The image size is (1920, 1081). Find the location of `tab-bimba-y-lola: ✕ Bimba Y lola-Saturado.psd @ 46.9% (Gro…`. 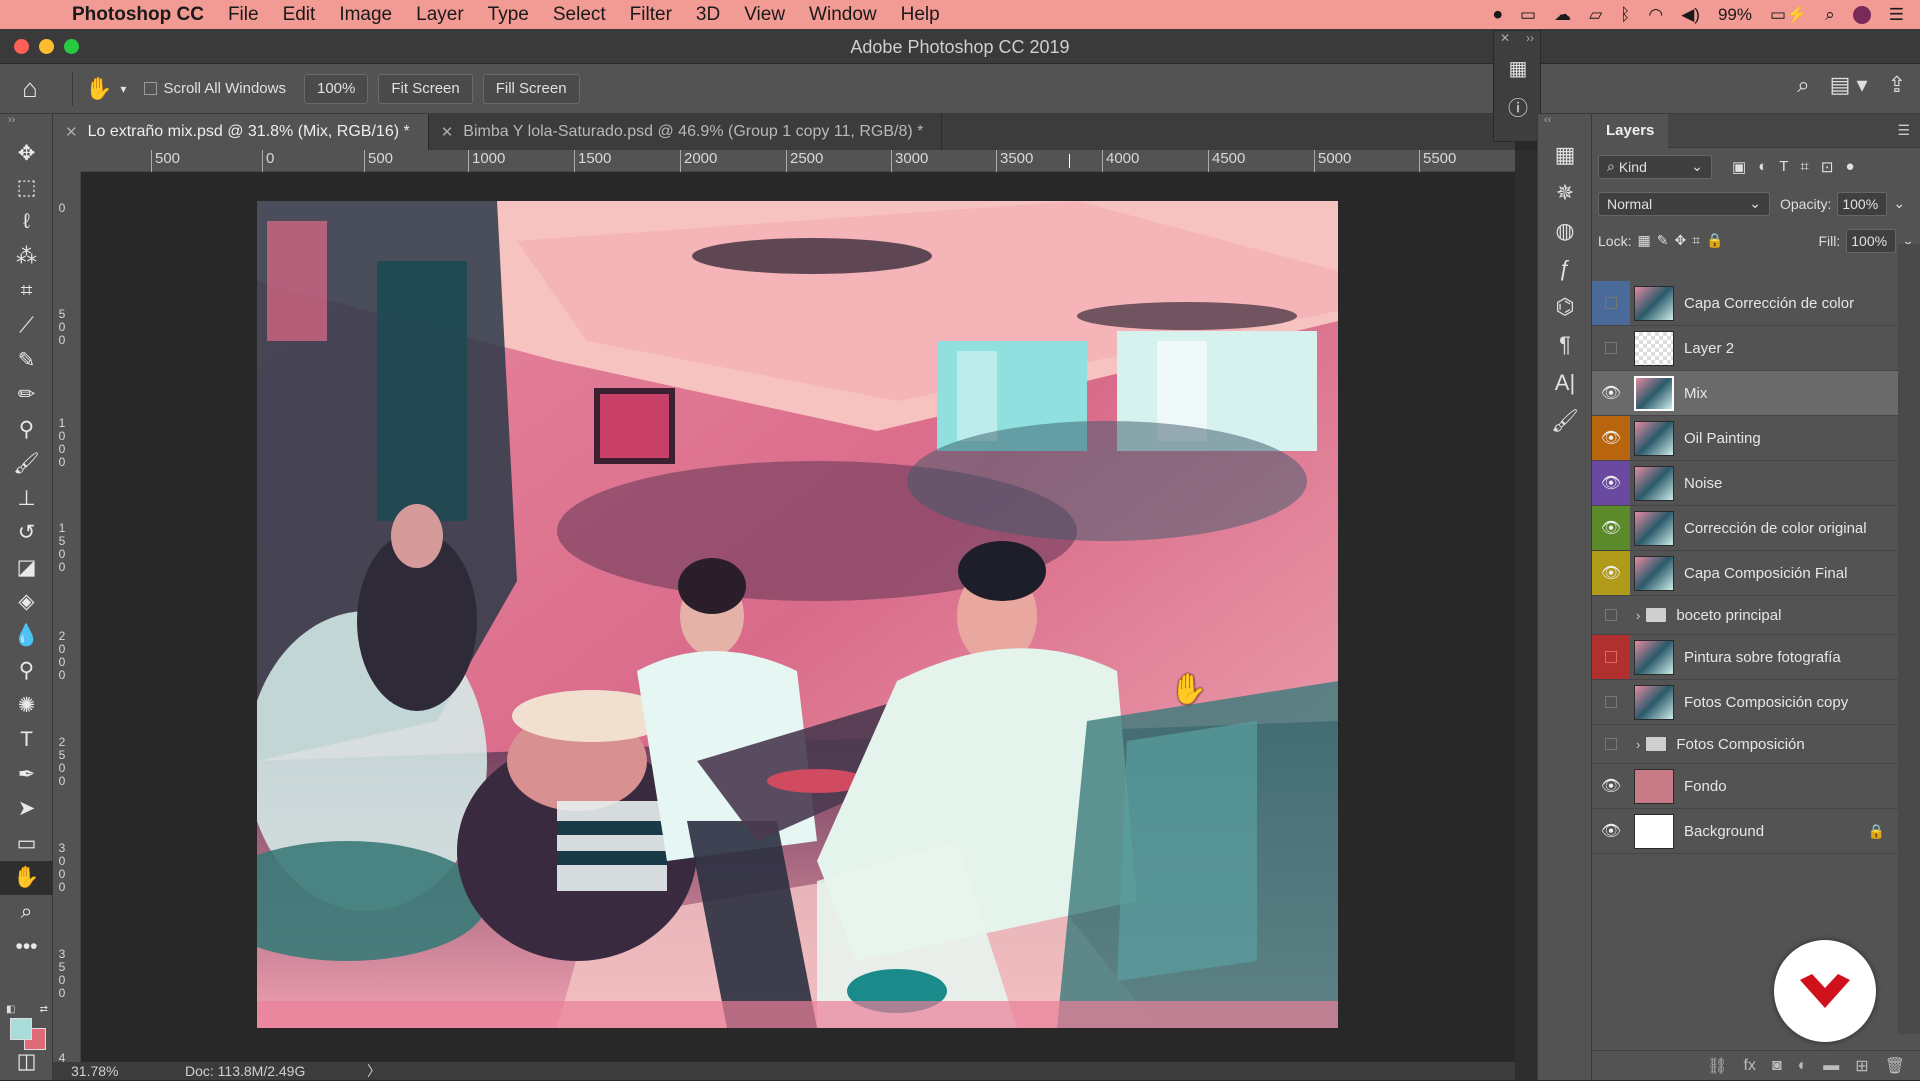

tab-bimba-y-lola: ✕ Bimba Y lola-Saturado.psd @ 46.9% (Gro… is located at coordinates (686, 132).